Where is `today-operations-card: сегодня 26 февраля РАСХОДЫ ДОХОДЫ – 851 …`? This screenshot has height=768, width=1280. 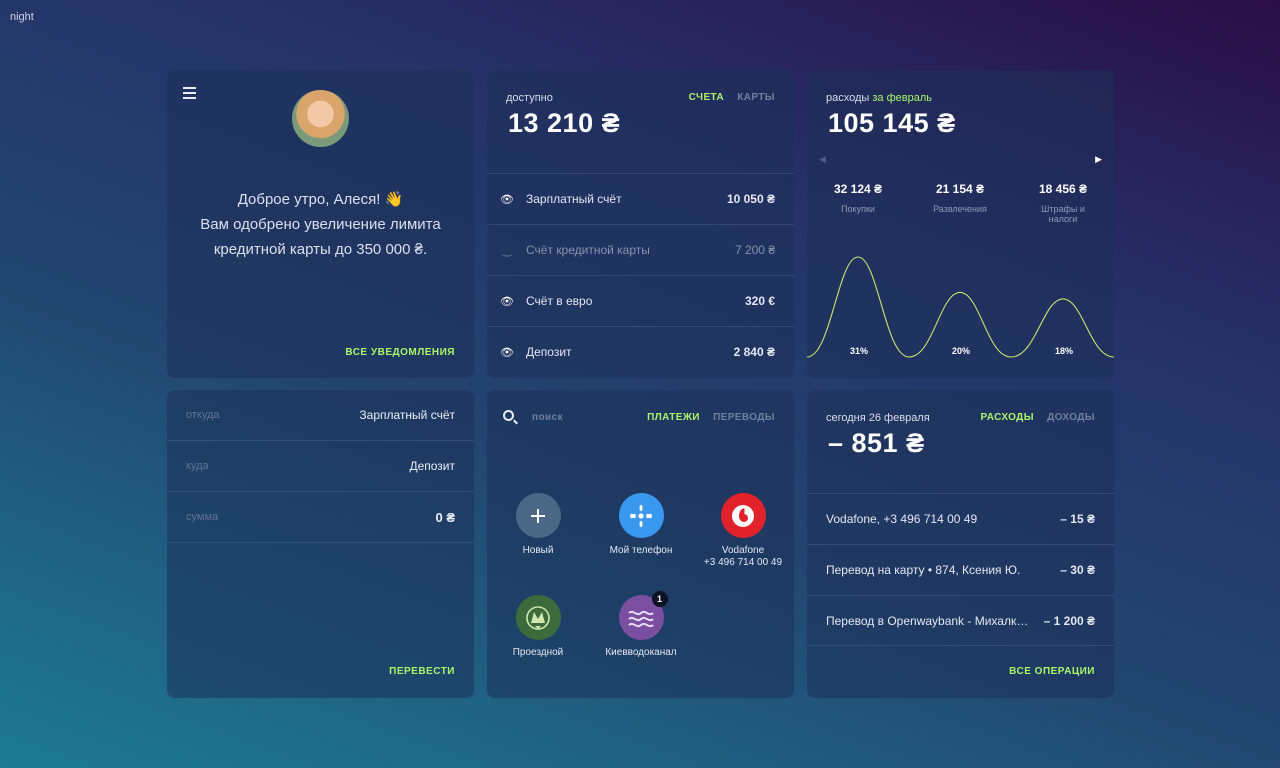
today-operations-card: сегодня 26 февраля РАСХОДЫ ДОХОДЫ – 851 … is located at coordinates (960, 544).